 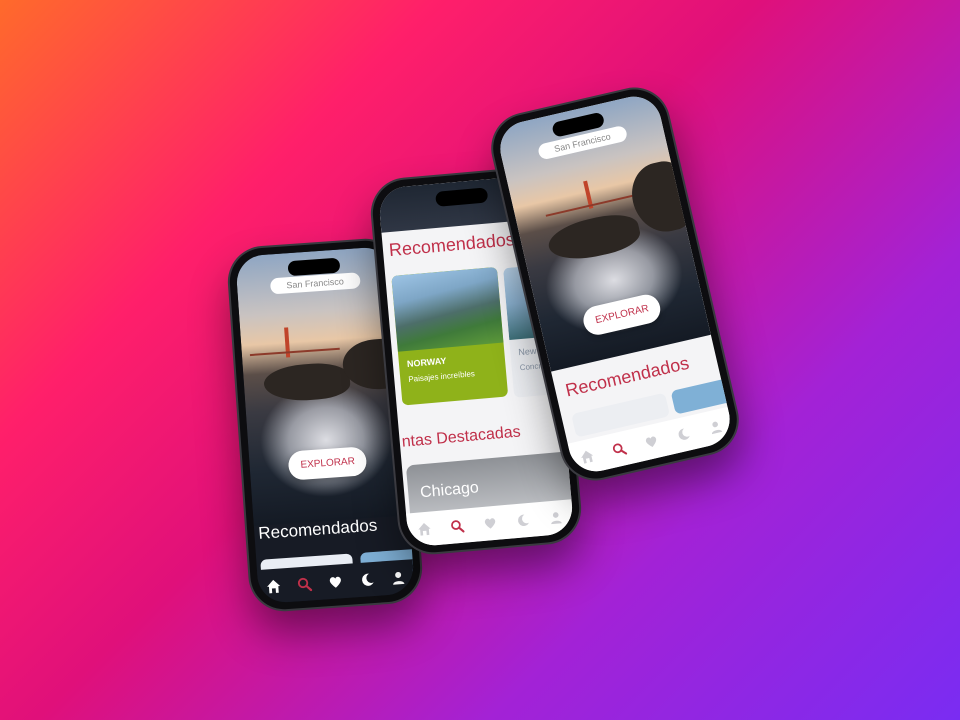 What do you see at coordinates (441, 376) in the screenshot?
I see `card-subtitle: Paisajes increíbles` at bounding box center [441, 376].